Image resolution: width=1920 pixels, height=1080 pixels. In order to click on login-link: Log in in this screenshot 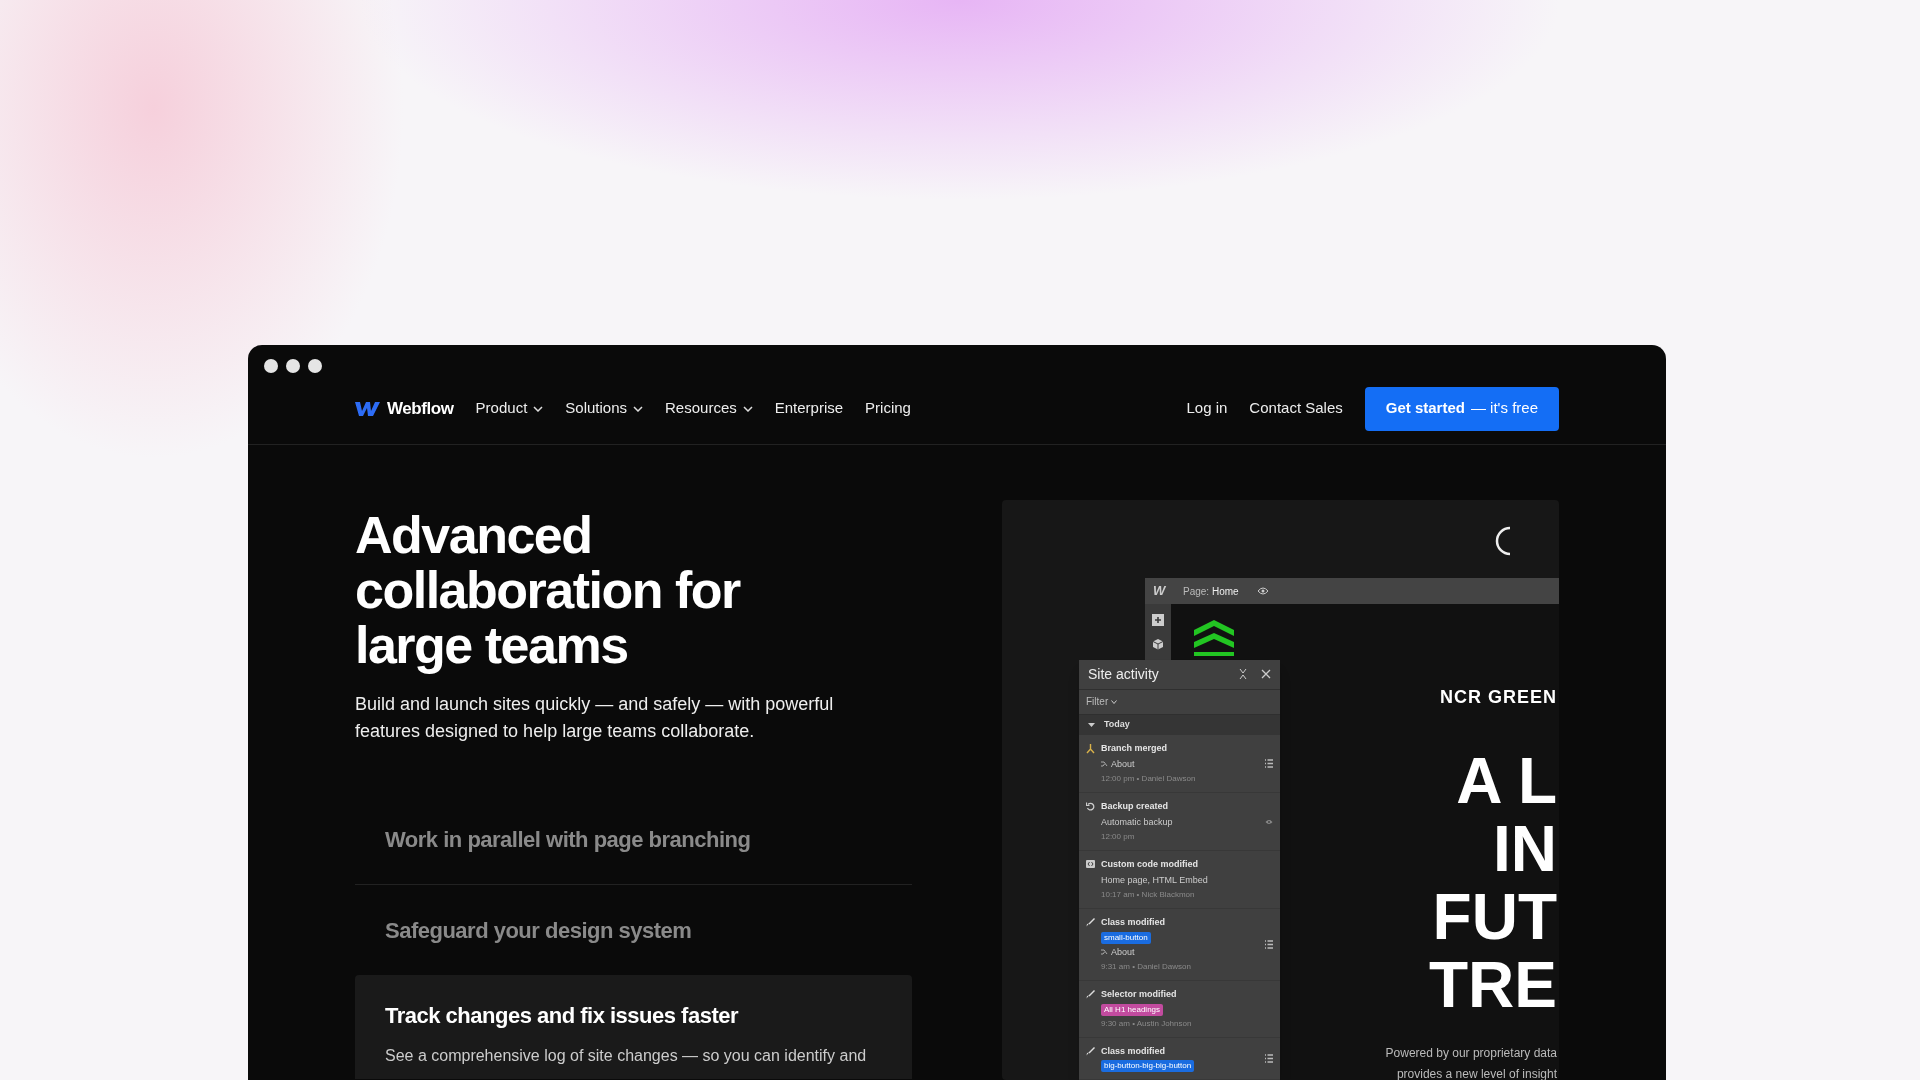, I will do `click(1207, 408)`.